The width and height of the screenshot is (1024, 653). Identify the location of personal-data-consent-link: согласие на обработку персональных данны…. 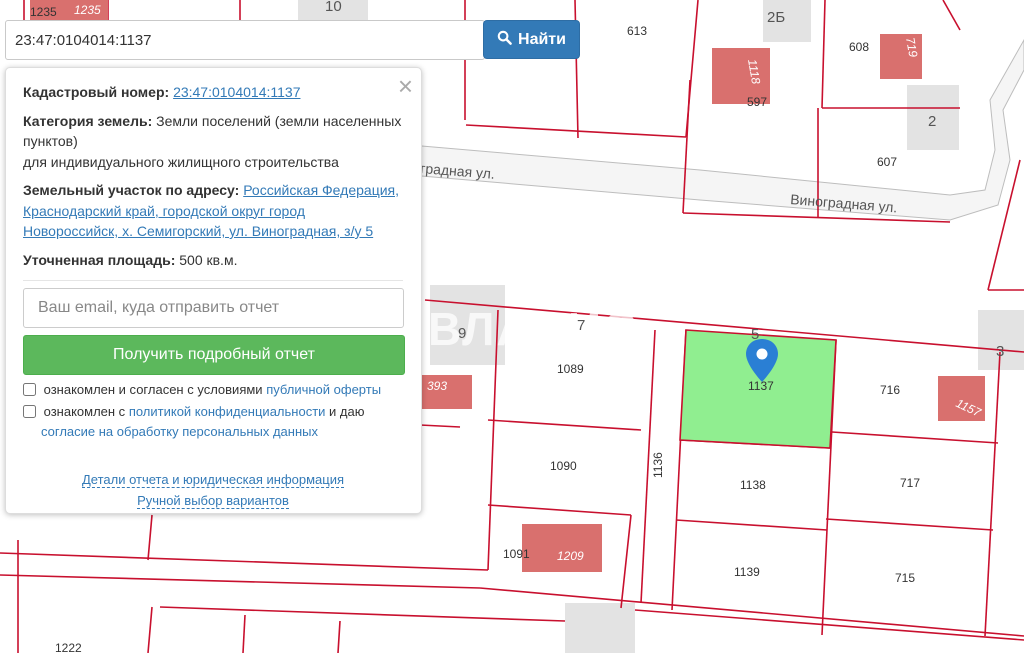
(179, 431).